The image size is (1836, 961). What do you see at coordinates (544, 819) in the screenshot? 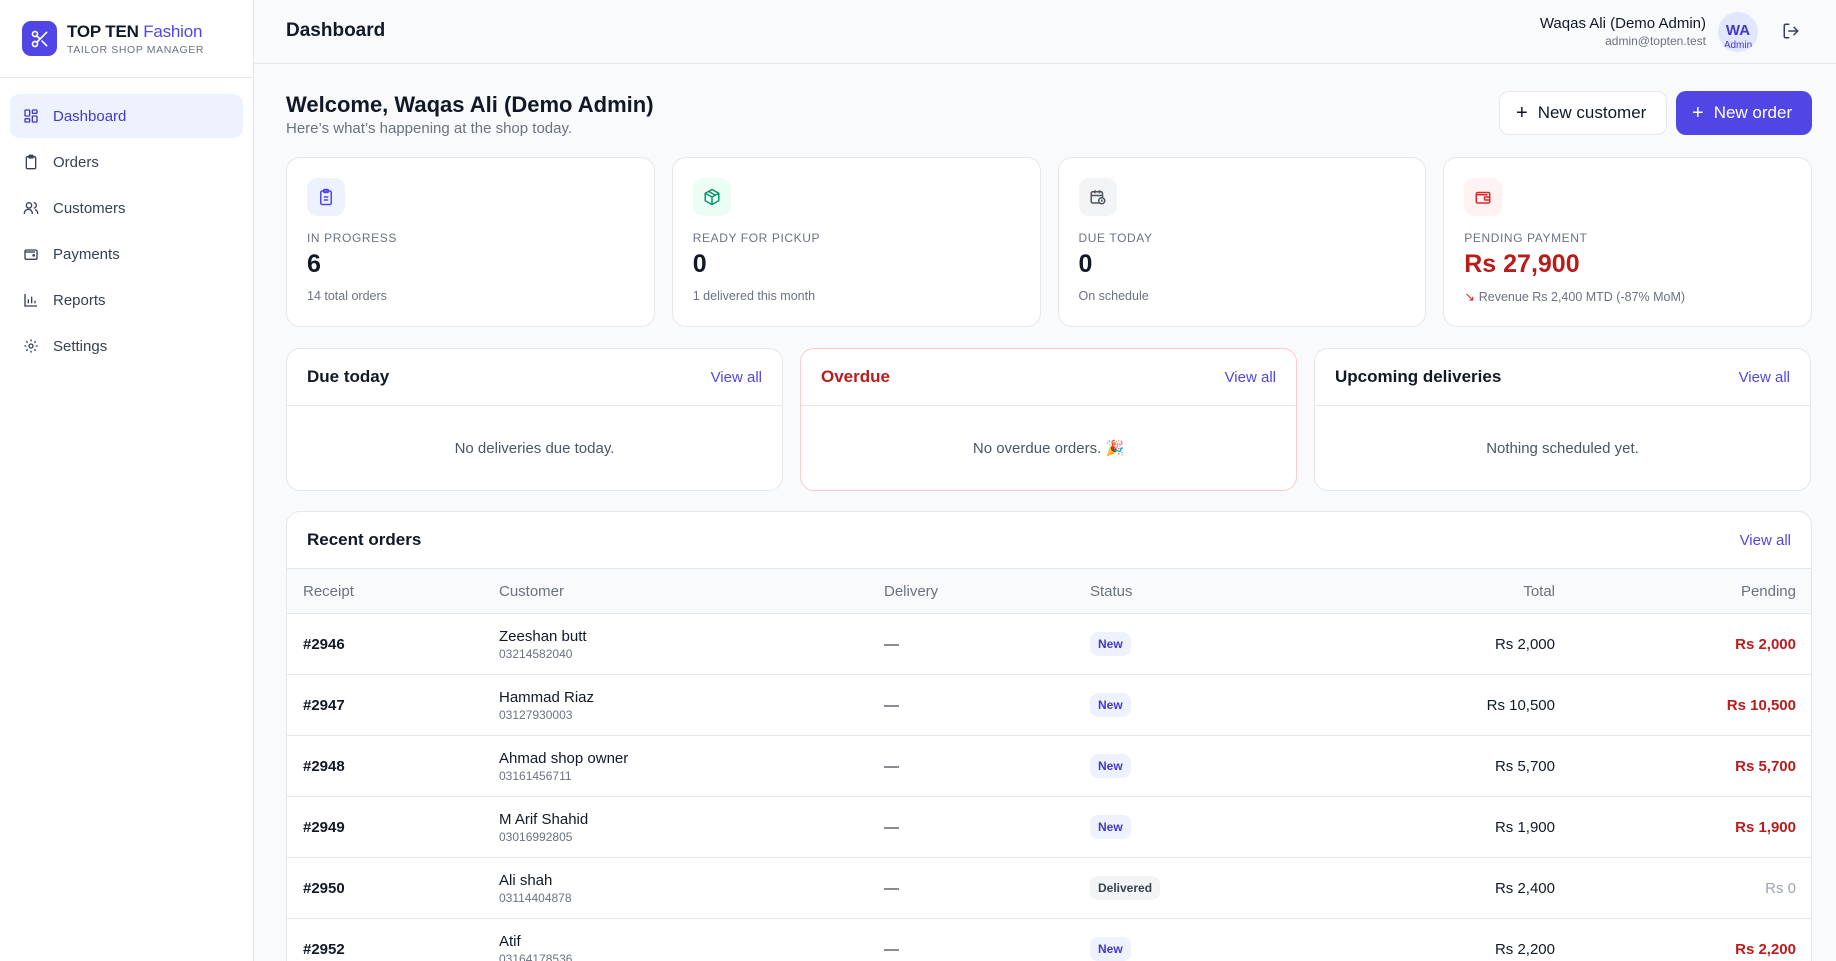
I see `customer-name: M Arif Shahid` at bounding box center [544, 819].